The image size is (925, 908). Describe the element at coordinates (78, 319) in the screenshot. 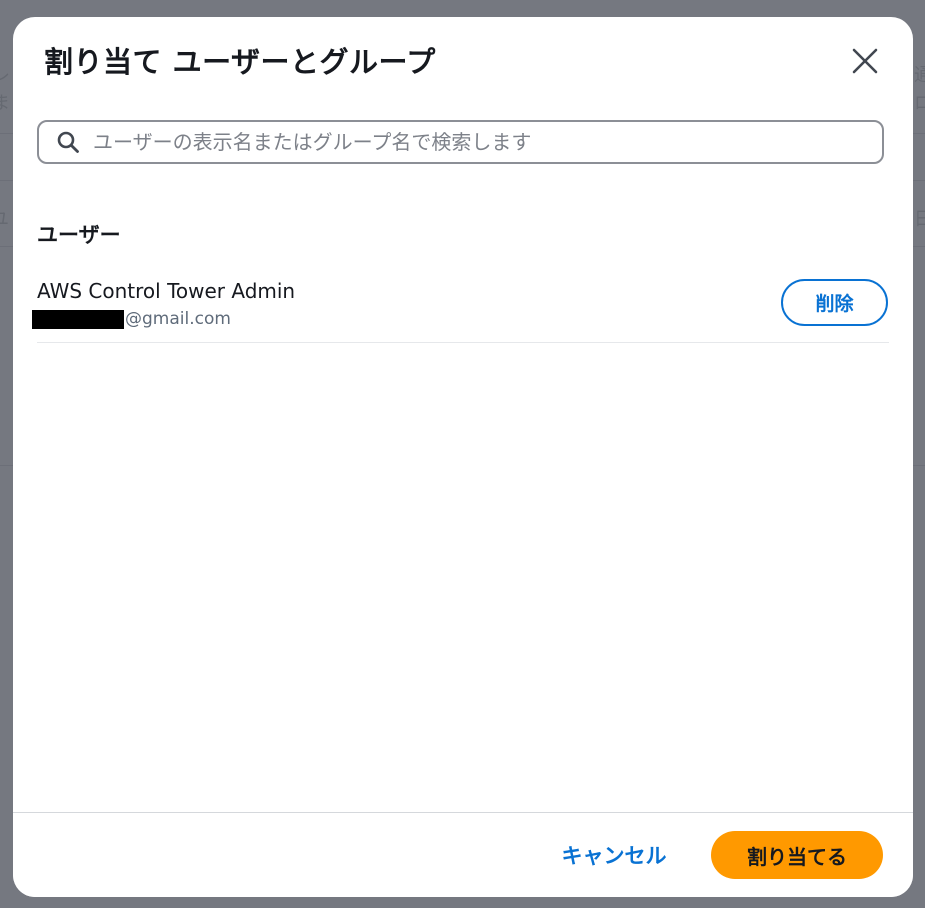

I see `redacted-email-local-part` at that location.